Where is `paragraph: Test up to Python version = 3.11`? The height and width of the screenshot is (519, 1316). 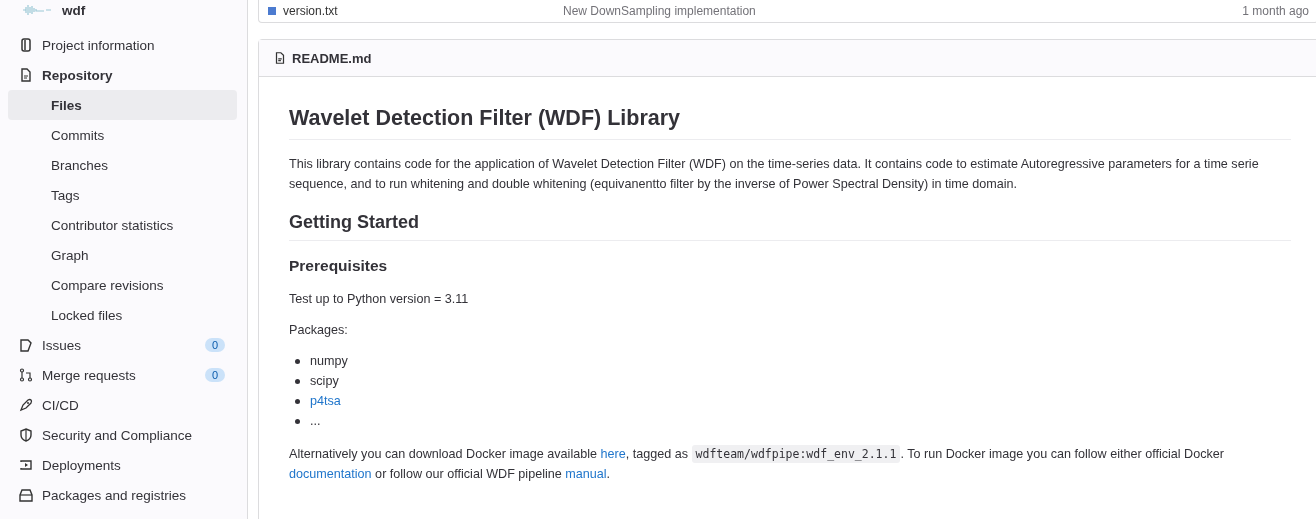
paragraph: Test up to Python version = 3.11 is located at coordinates (379, 300).